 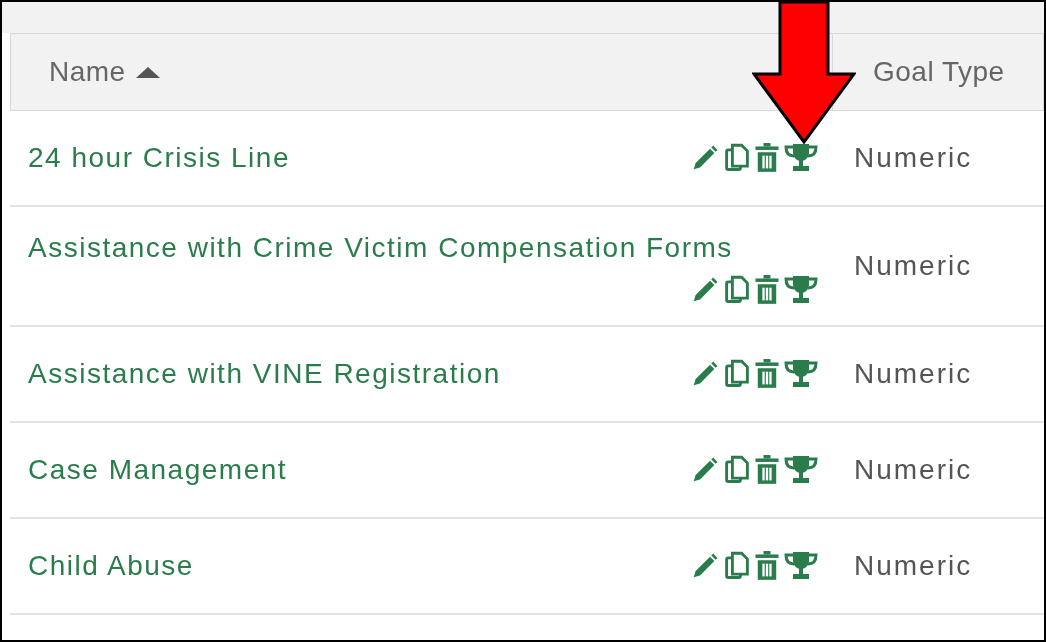 I want to click on item-name-link: Assistance with VINE Registration, so click(x=264, y=374).